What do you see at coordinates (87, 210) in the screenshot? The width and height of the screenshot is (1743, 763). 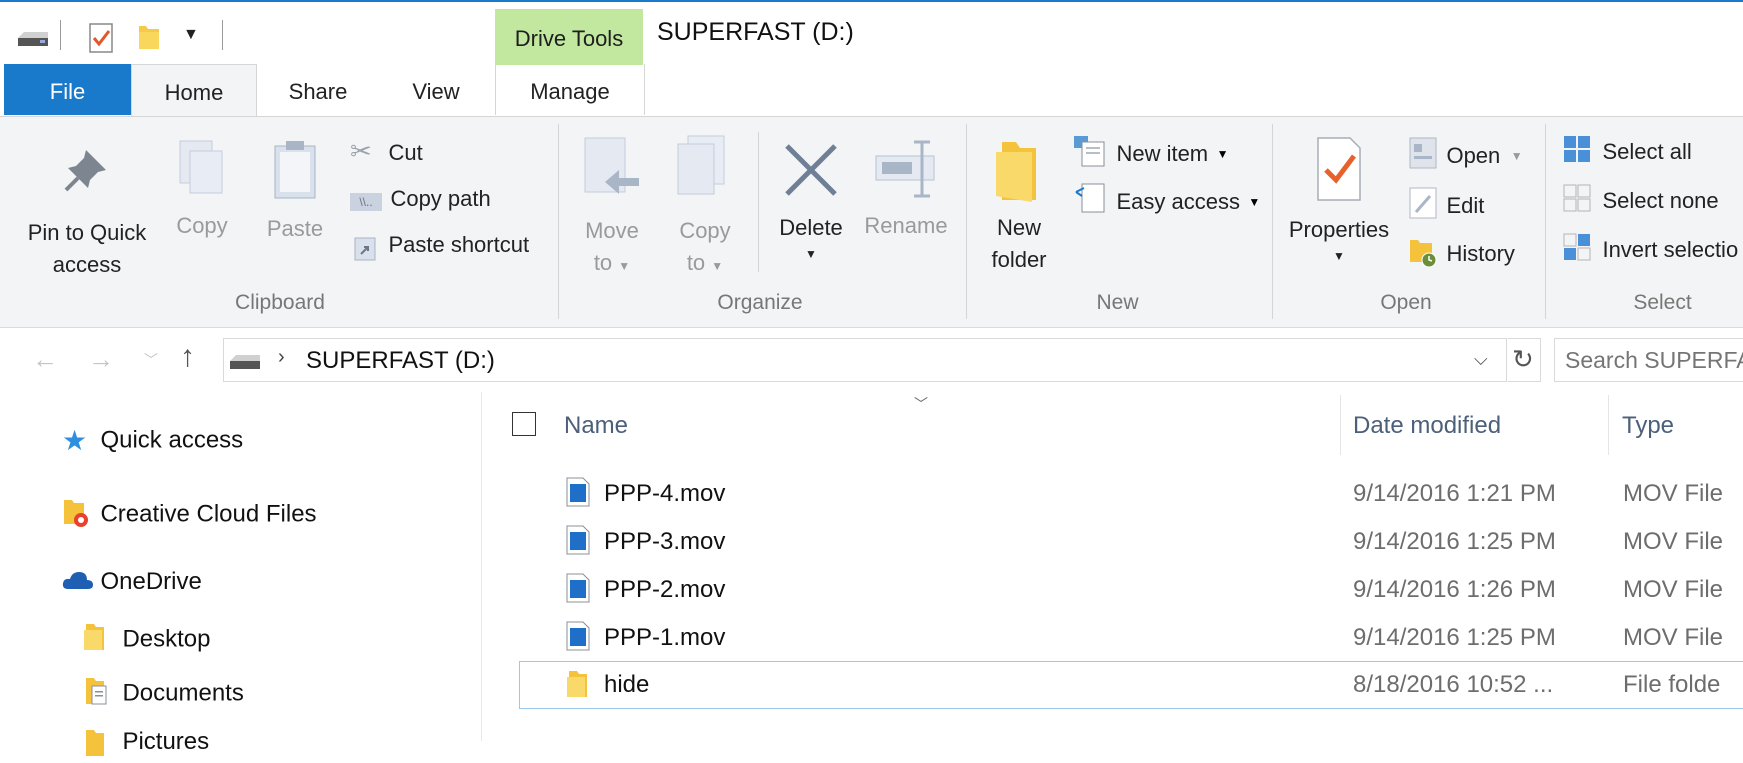 I see `pin-to-quick-access-button: Pin to Quick access` at bounding box center [87, 210].